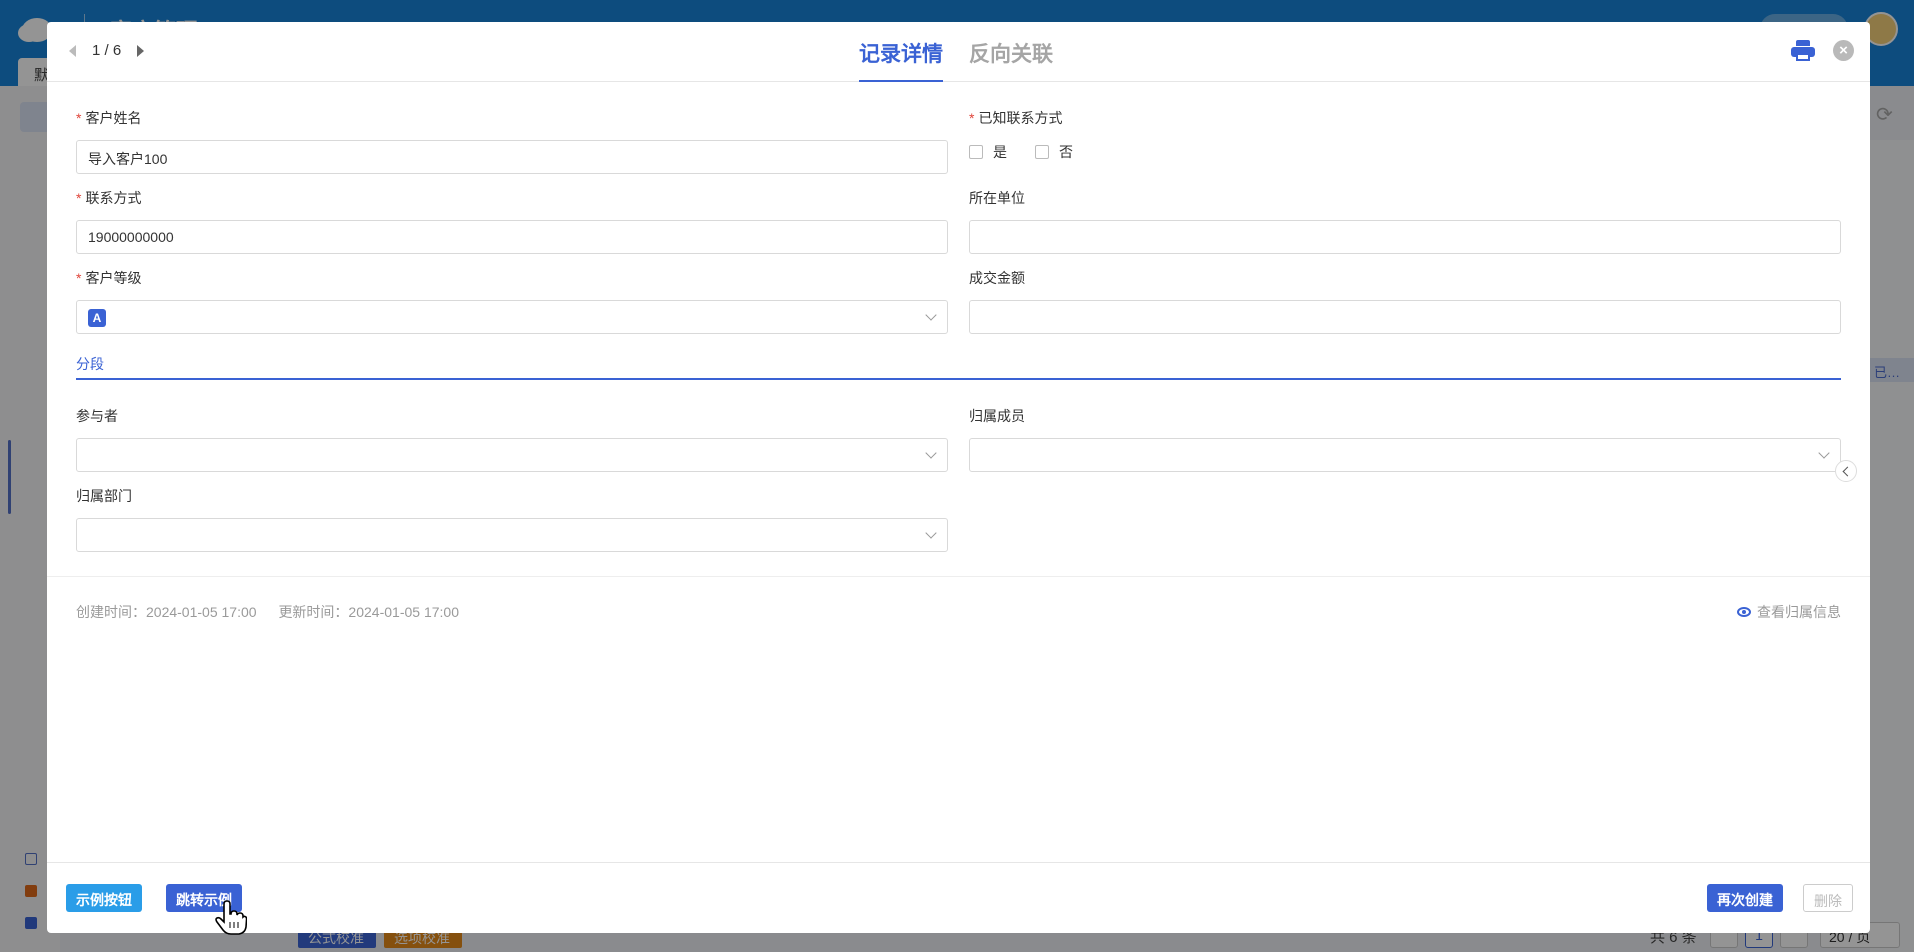 Image resolution: width=1914 pixels, height=952 pixels. I want to click on owner-field: 归属成员, so click(1405, 439).